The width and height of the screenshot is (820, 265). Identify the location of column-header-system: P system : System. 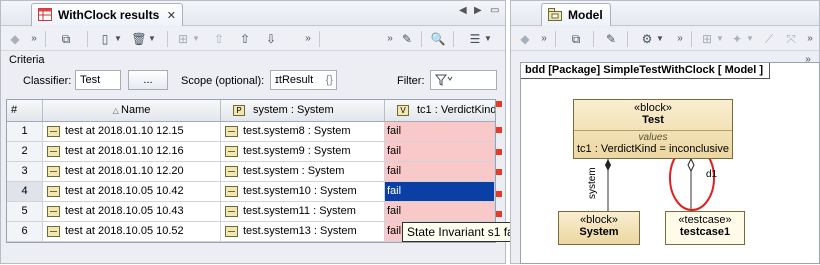
(303, 111).